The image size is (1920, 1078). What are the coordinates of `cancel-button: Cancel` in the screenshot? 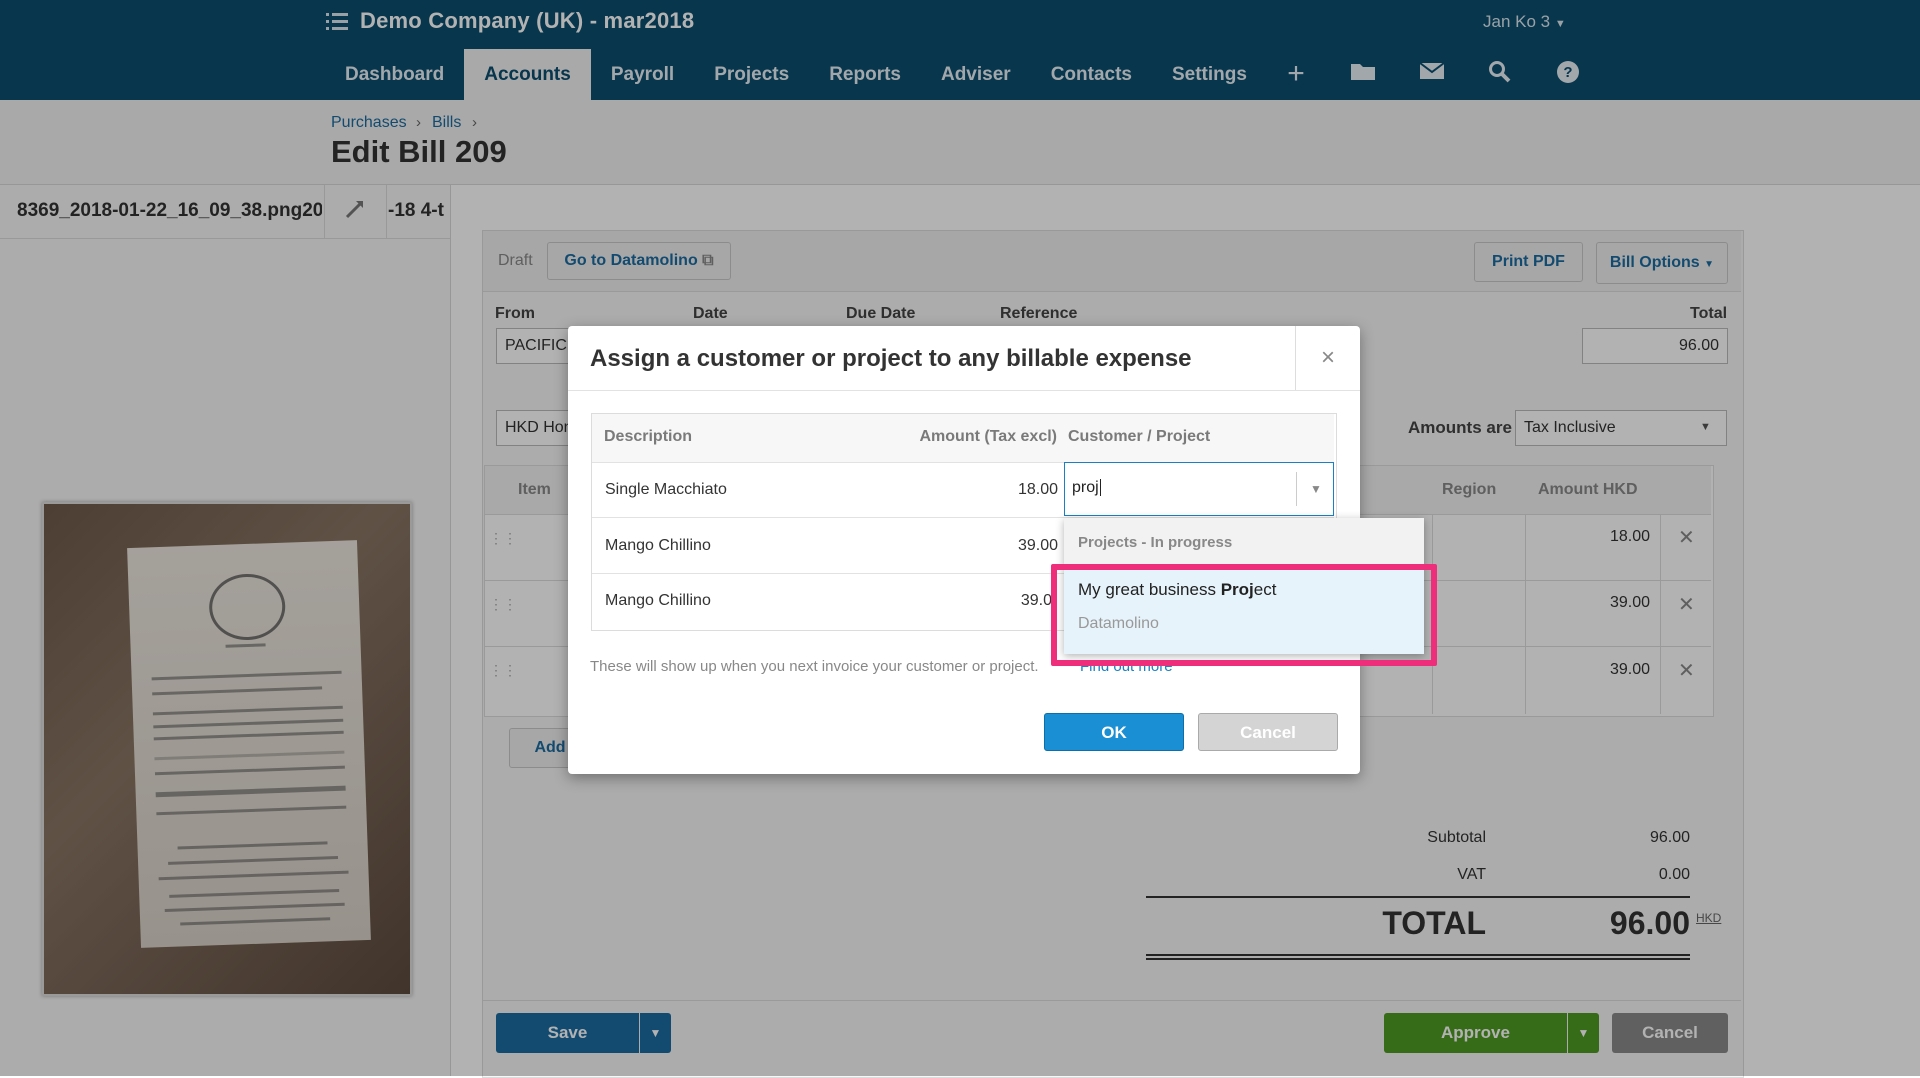 It's located at (1268, 732).